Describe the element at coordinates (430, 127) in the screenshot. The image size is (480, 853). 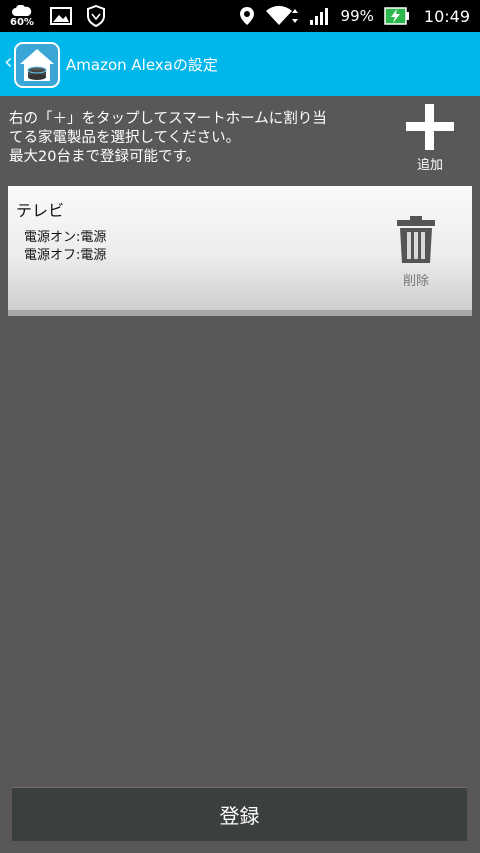
I see `plus-icon` at that location.